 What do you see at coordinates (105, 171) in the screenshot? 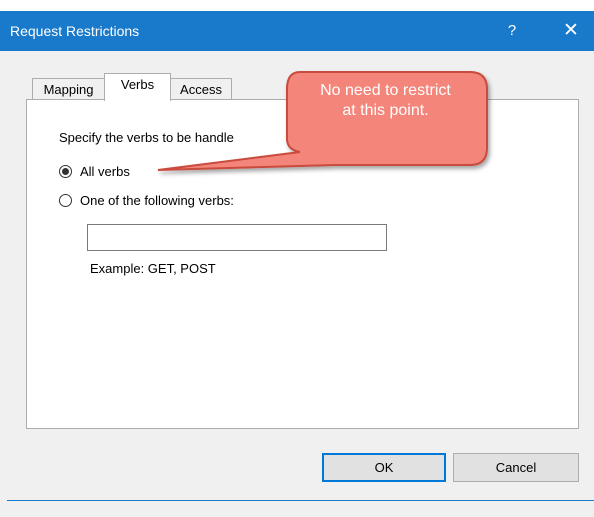
I see `all-verbs-label: All verbs` at bounding box center [105, 171].